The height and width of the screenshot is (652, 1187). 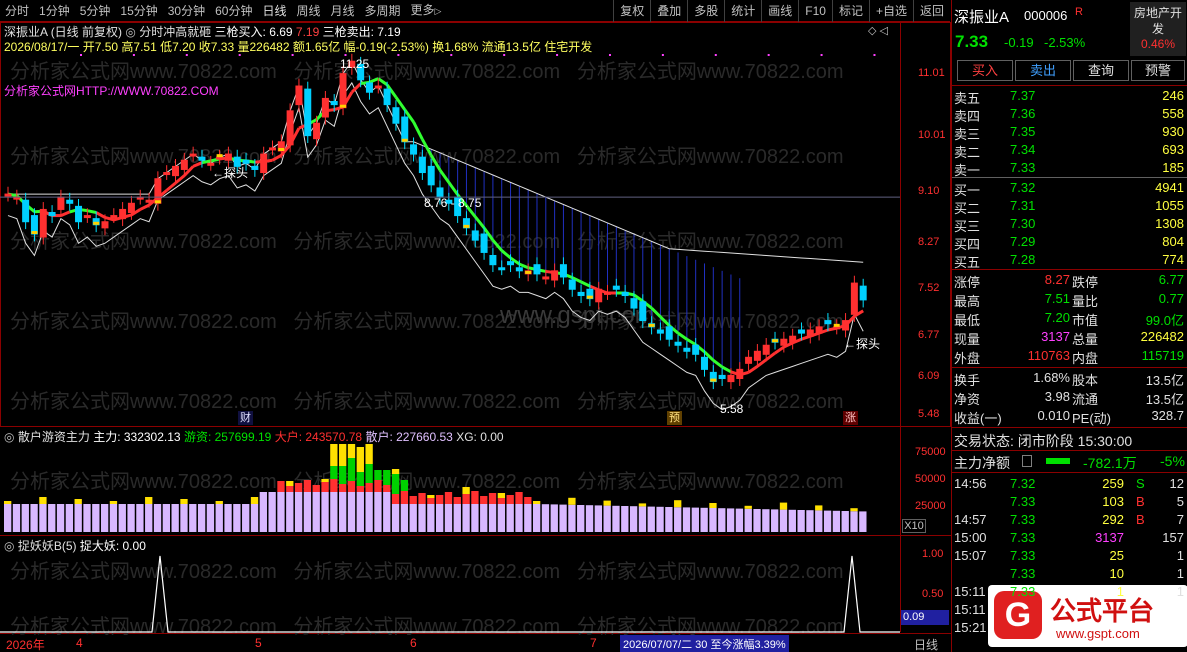 I want to click on stat-value: 3137, so click(x=1055, y=336).